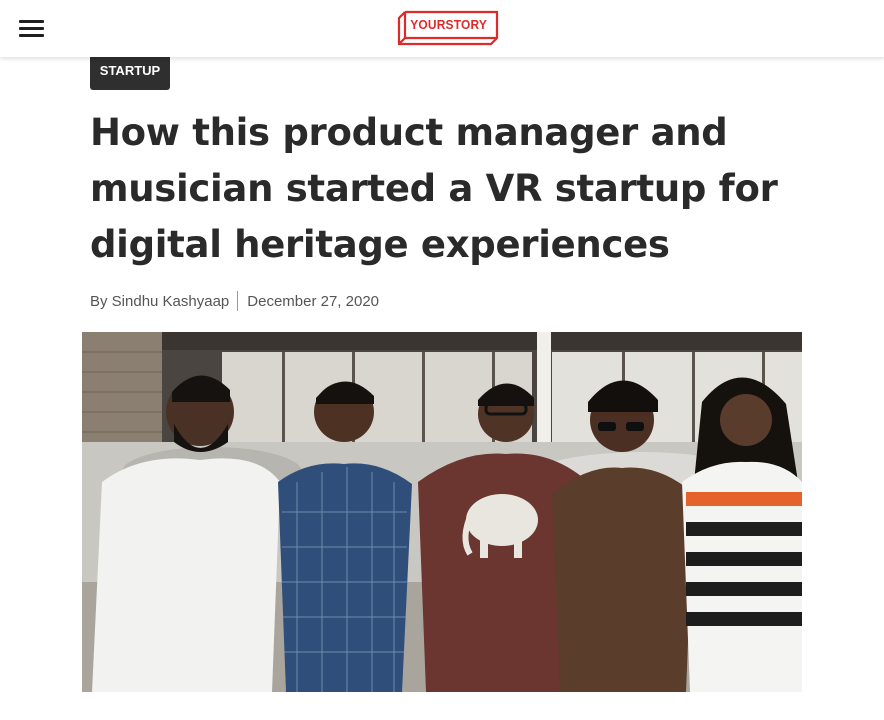 The image size is (884, 720). Describe the element at coordinates (159, 301) in the screenshot. I see `author-link: By Sindhu Kashyaap` at that location.